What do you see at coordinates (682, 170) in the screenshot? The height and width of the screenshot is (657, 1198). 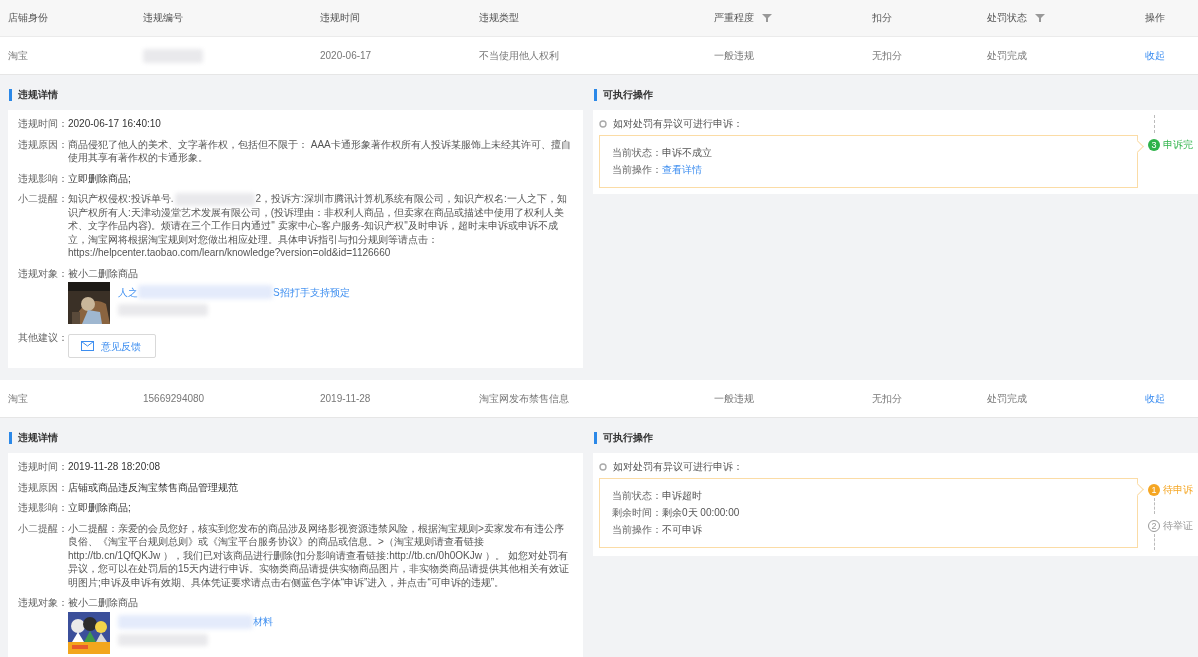 I see `details-link: 查看详情` at bounding box center [682, 170].